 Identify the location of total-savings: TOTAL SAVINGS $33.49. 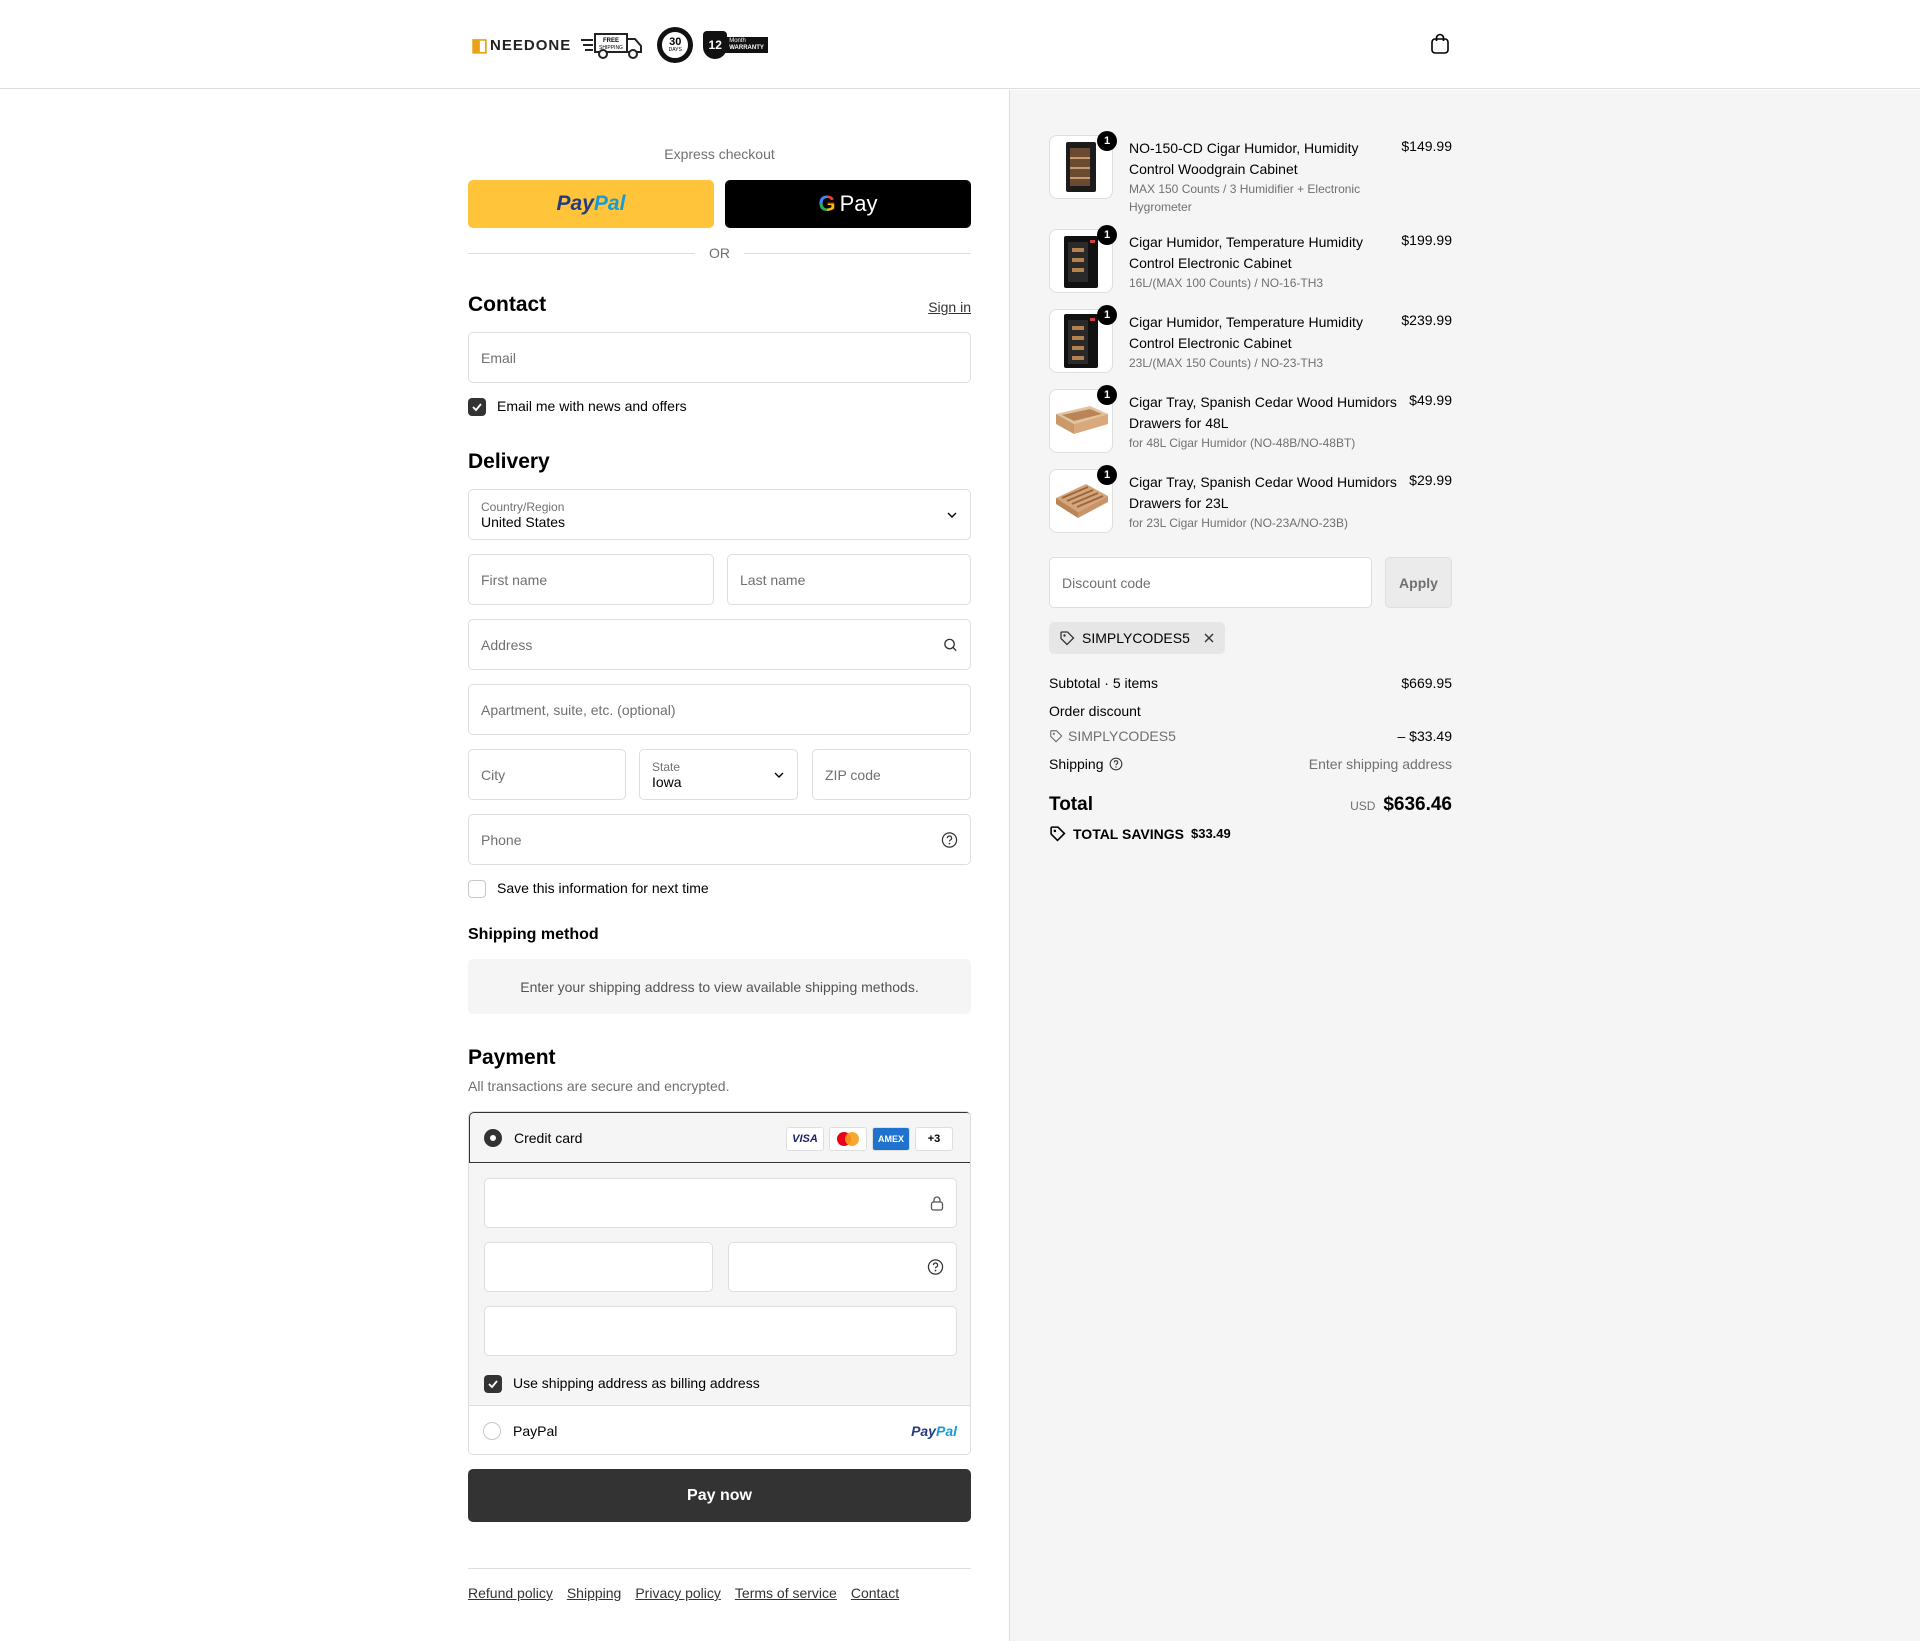
(1140, 833).